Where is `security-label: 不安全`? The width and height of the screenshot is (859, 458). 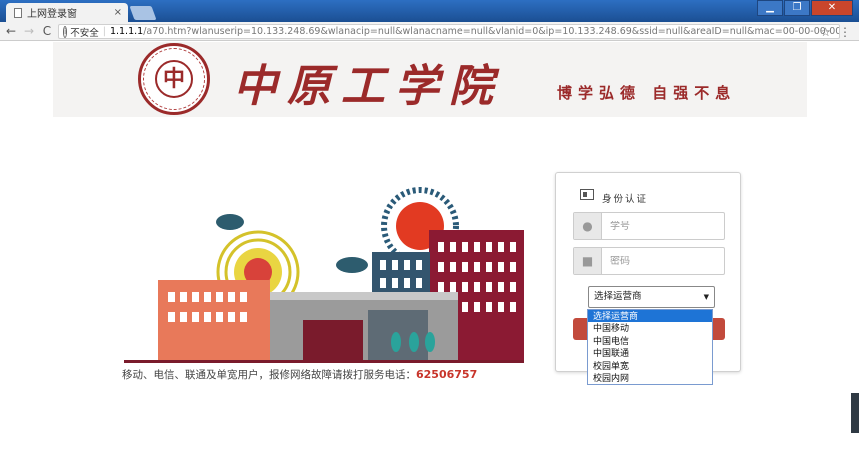
security-label: 不安全 is located at coordinates (84, 33).